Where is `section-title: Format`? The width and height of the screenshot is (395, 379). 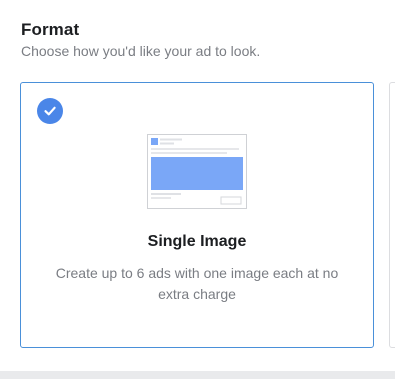
section-title: Format is located at coordinates (50, 29).